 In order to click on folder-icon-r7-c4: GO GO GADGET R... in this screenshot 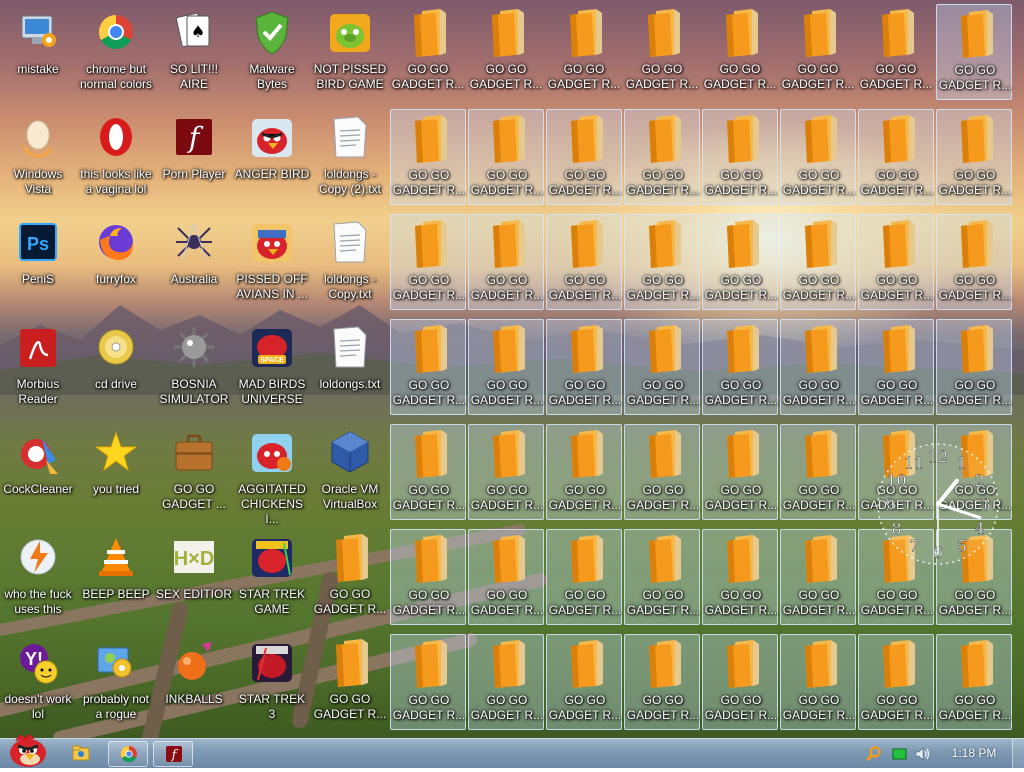, I will do `click(662, 682)`.